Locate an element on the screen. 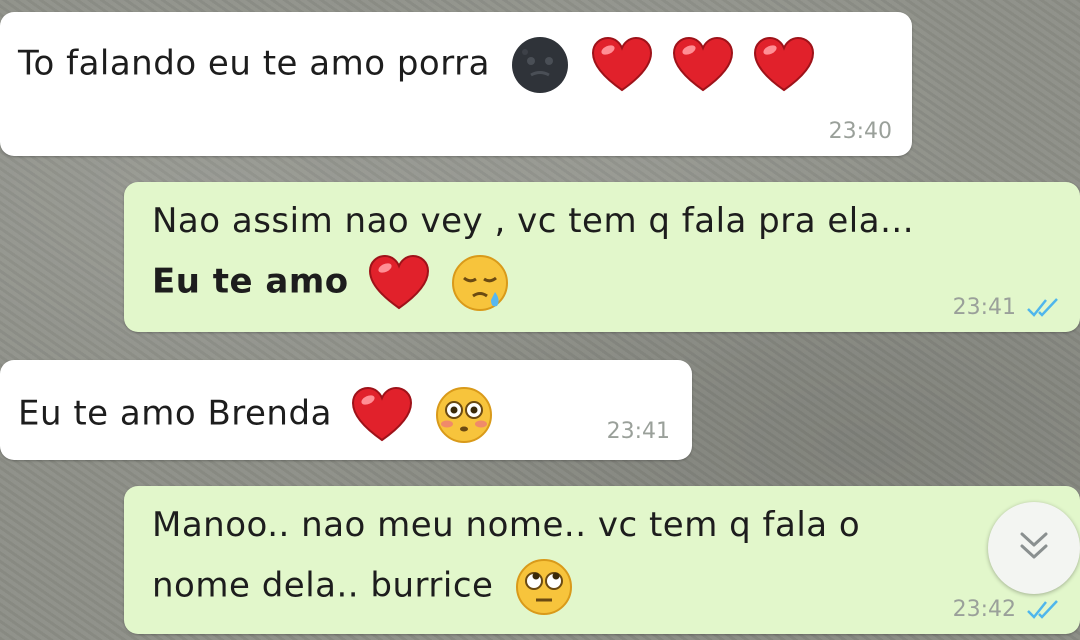 This screenshot has height=640, width=1080. double-chevron-down-icon is located at coordinates (1034, 548).